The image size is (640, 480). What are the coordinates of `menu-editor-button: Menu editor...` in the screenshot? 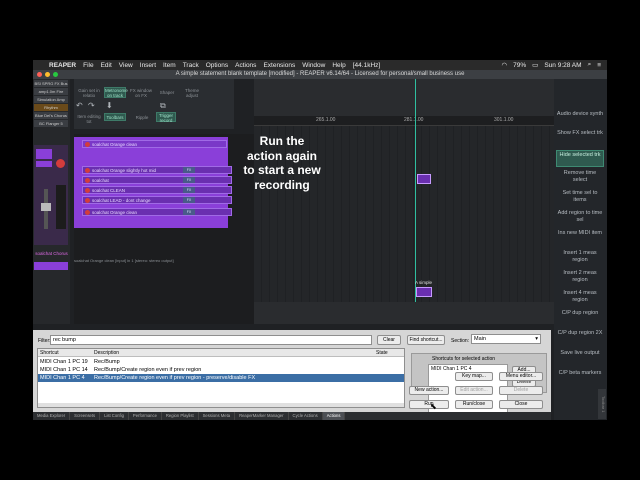 It's located at (521, 376).